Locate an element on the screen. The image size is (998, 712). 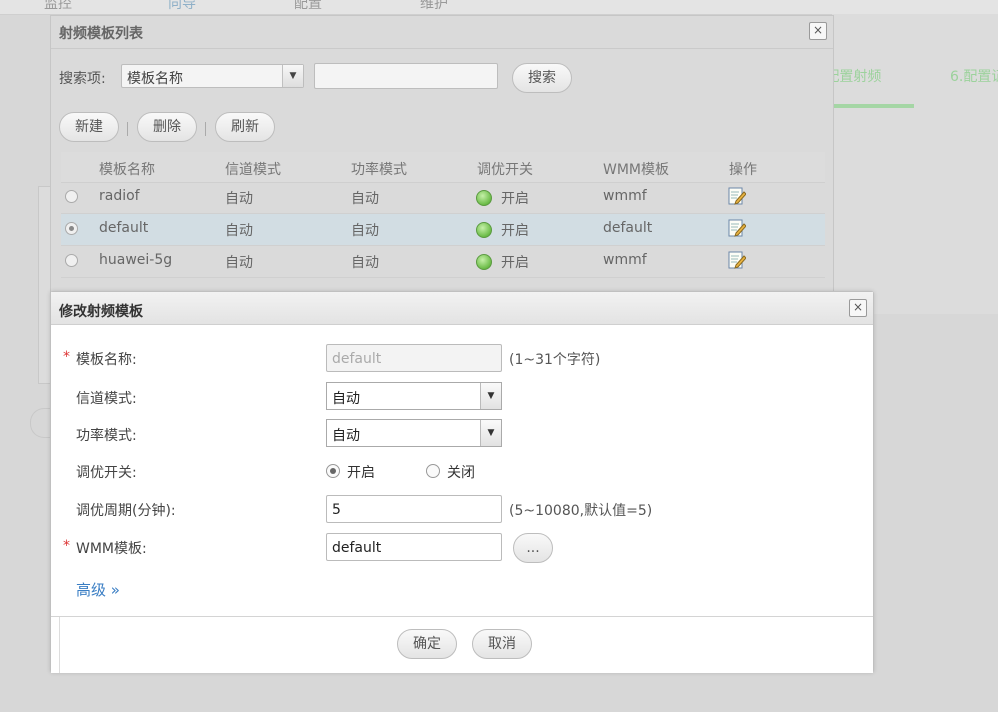
col-power-mode: 功率模式 is located at coordinates (379, 170).